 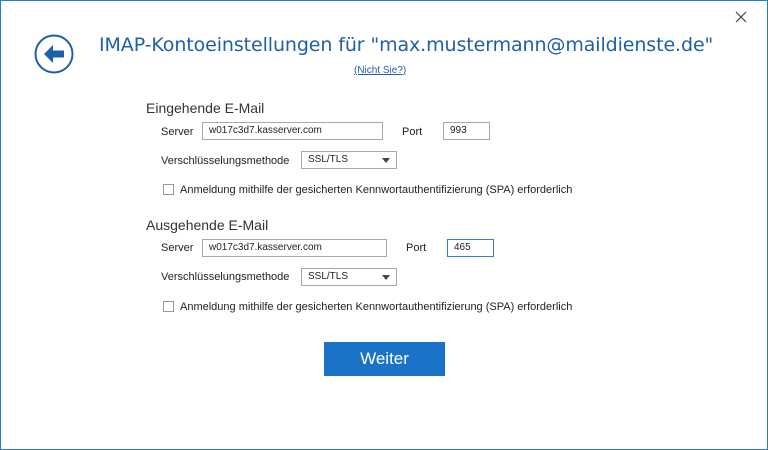 What do you see at coordinates (466, 131) in the screenshot?
I see `incoming-port-input: 993` at bounding box center [466, 131].